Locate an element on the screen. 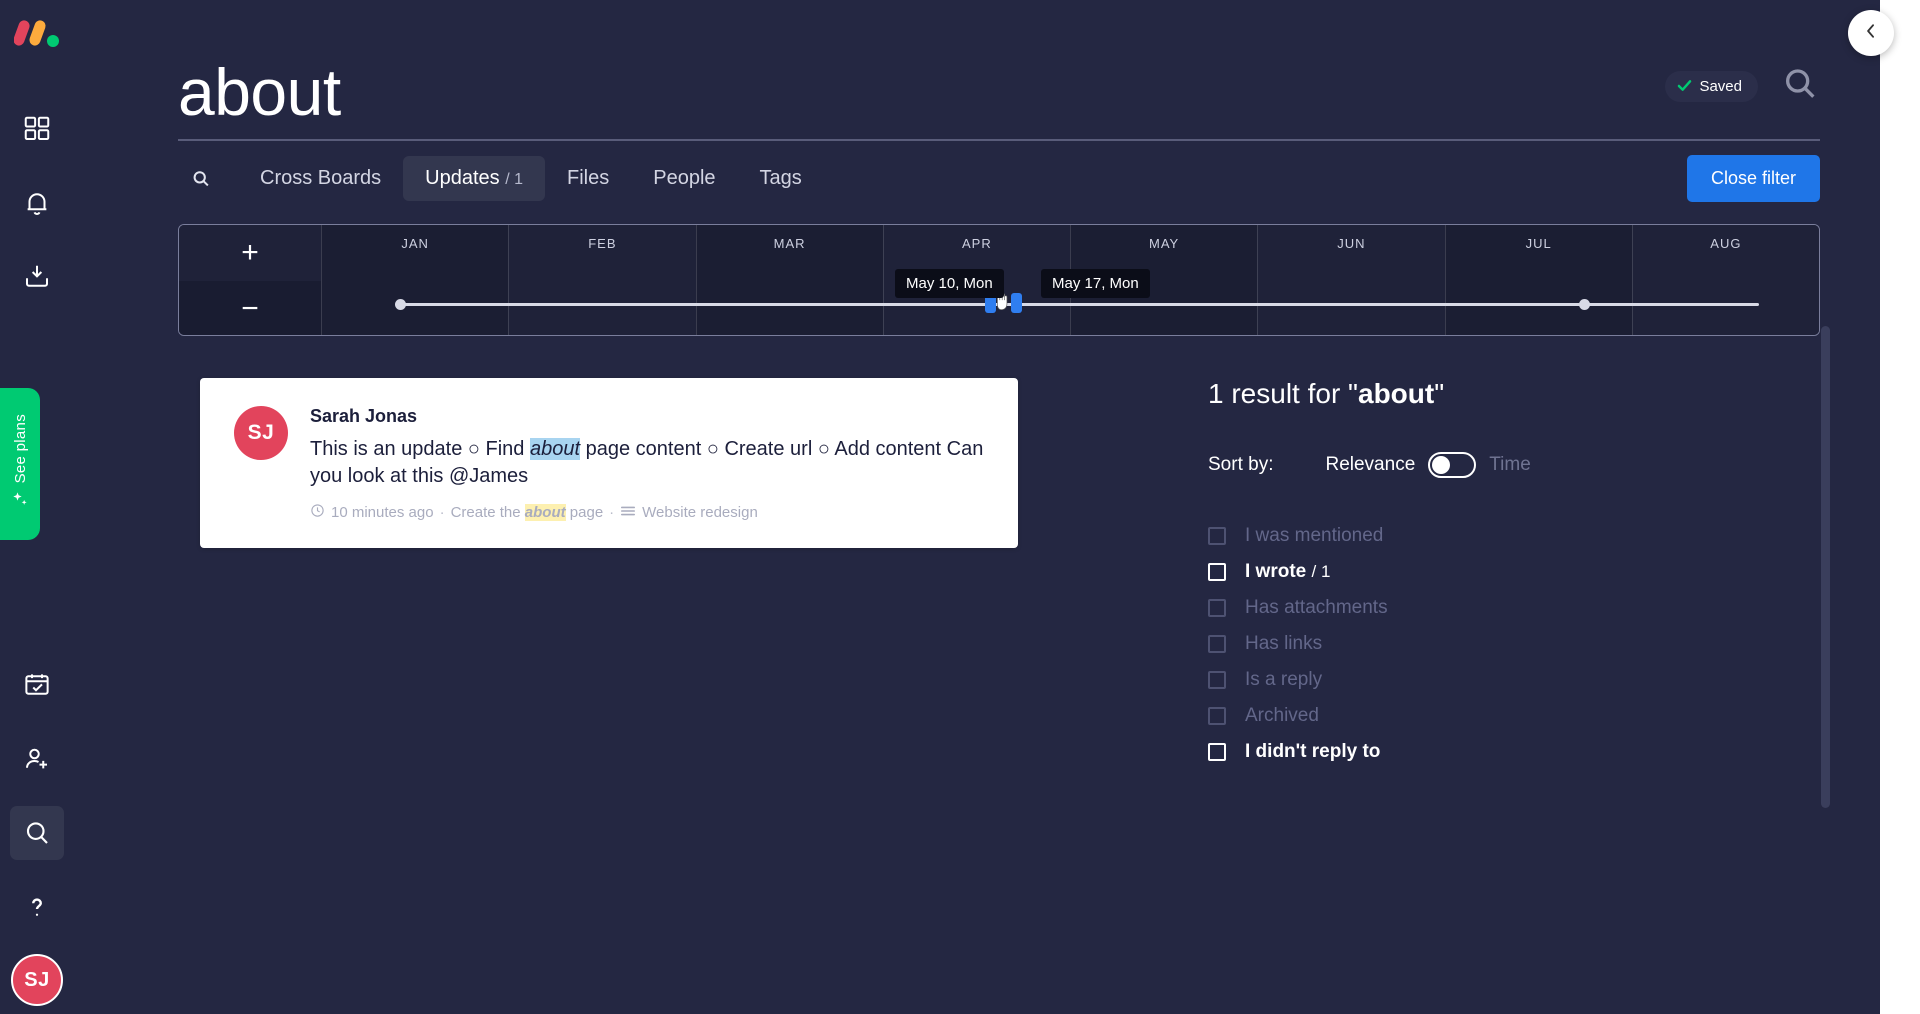  tab-search-icon is located at coordinates (201, 179).